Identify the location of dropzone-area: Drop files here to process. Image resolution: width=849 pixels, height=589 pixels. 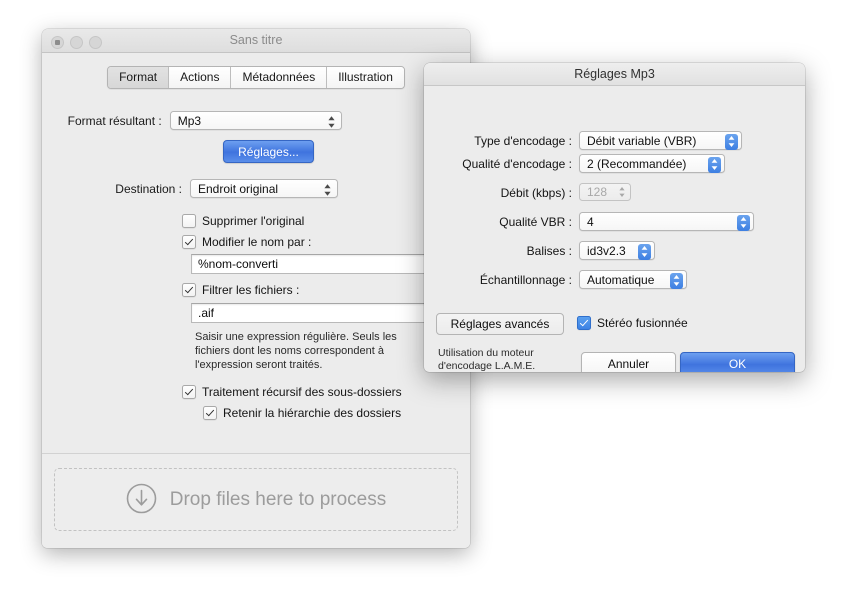
(256, 500).